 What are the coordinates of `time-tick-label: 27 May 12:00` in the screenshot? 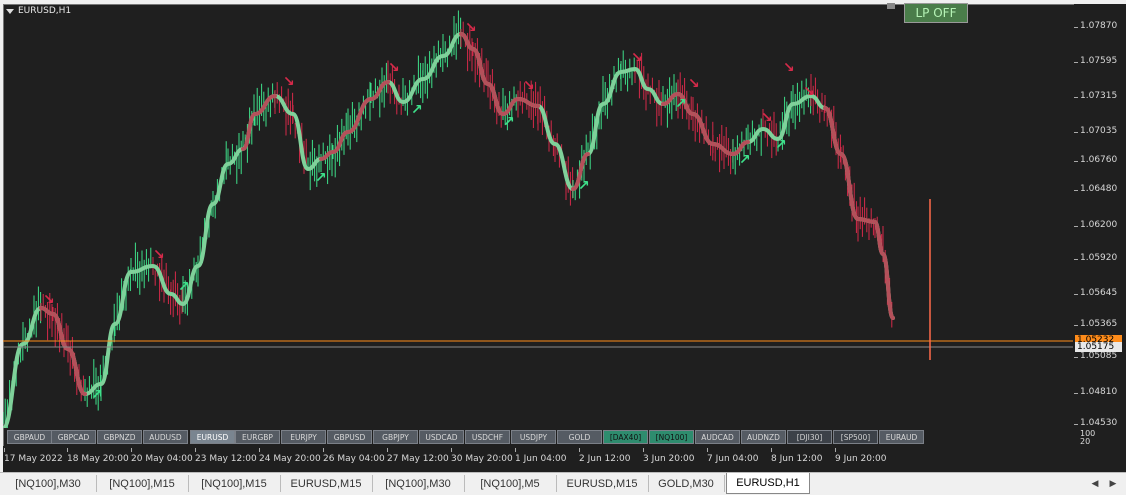 It's located at (418, 456).